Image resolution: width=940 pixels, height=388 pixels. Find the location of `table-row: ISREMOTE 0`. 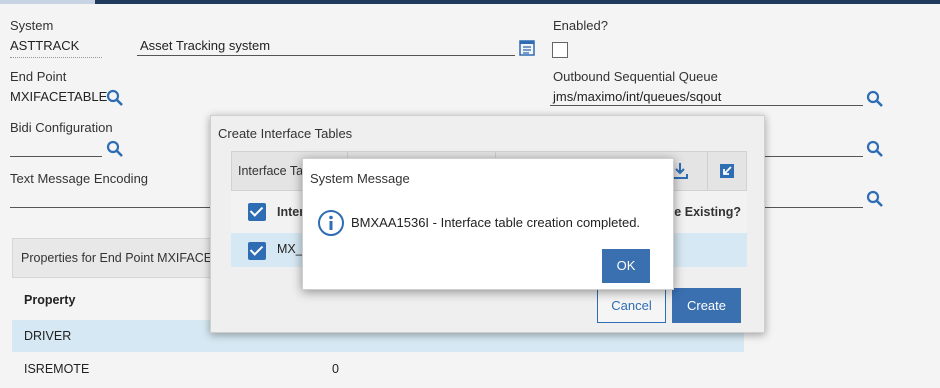

table-row: ISREMOTE 0 is located at coordinates (378, 369).